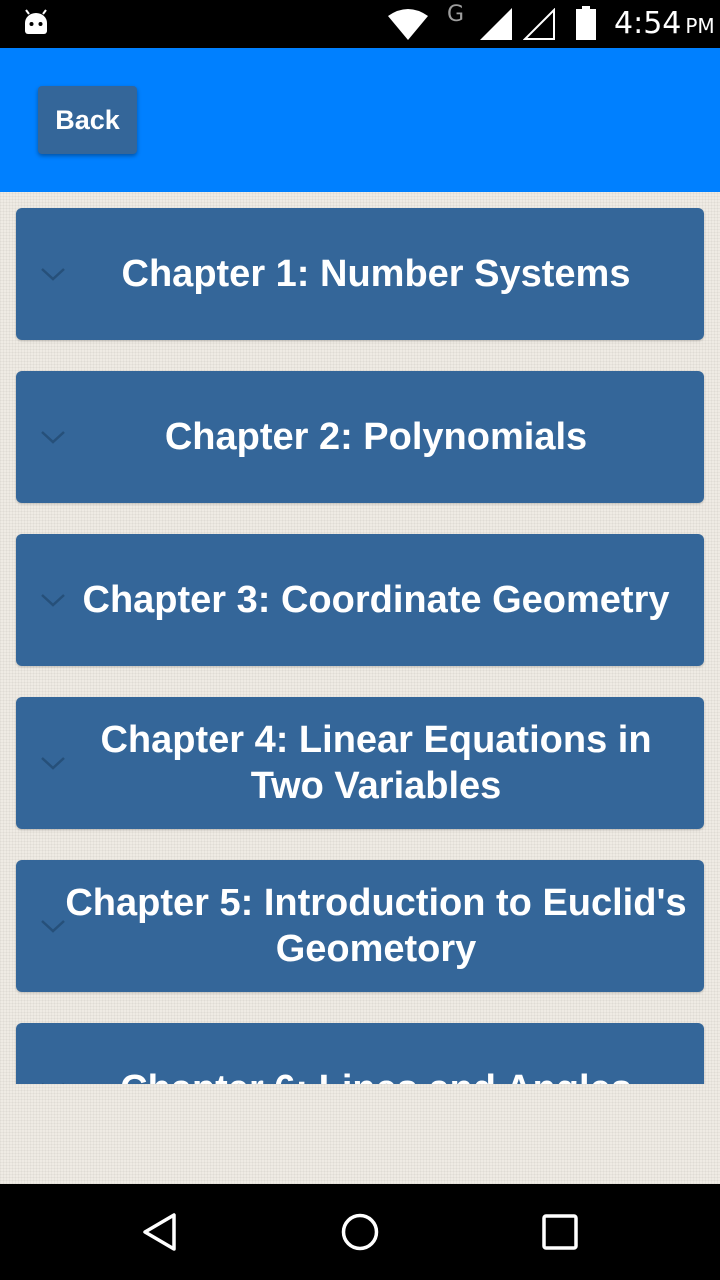  What do you see at coordinates (87, 120) in the screenshot?
I see `back-button: Back` at bounding box center [87, 120].